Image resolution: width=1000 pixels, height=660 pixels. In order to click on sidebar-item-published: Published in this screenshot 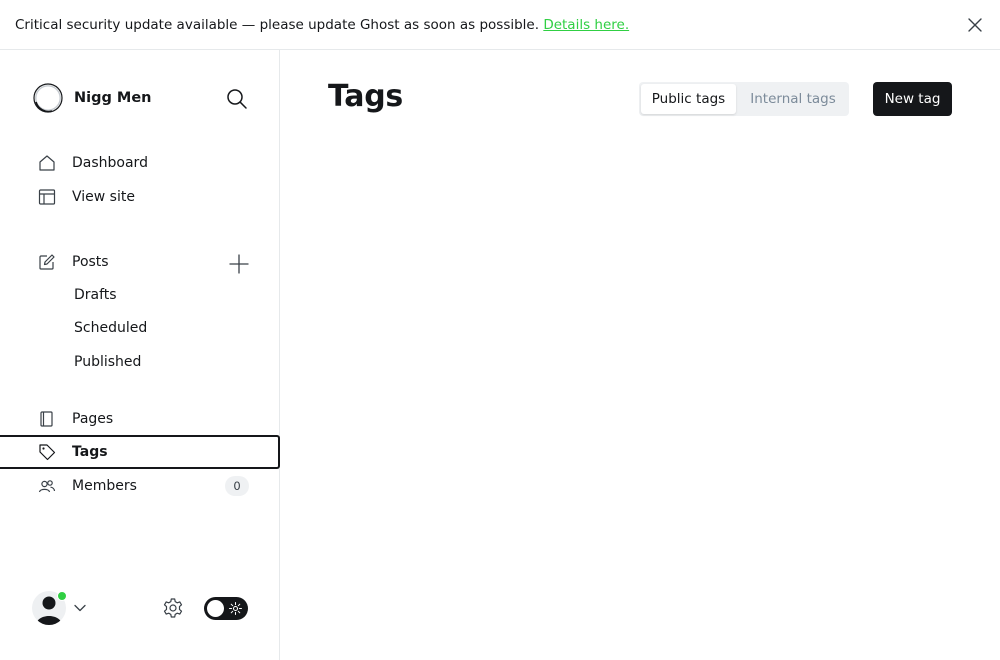, I will do `click(140, 363)`.